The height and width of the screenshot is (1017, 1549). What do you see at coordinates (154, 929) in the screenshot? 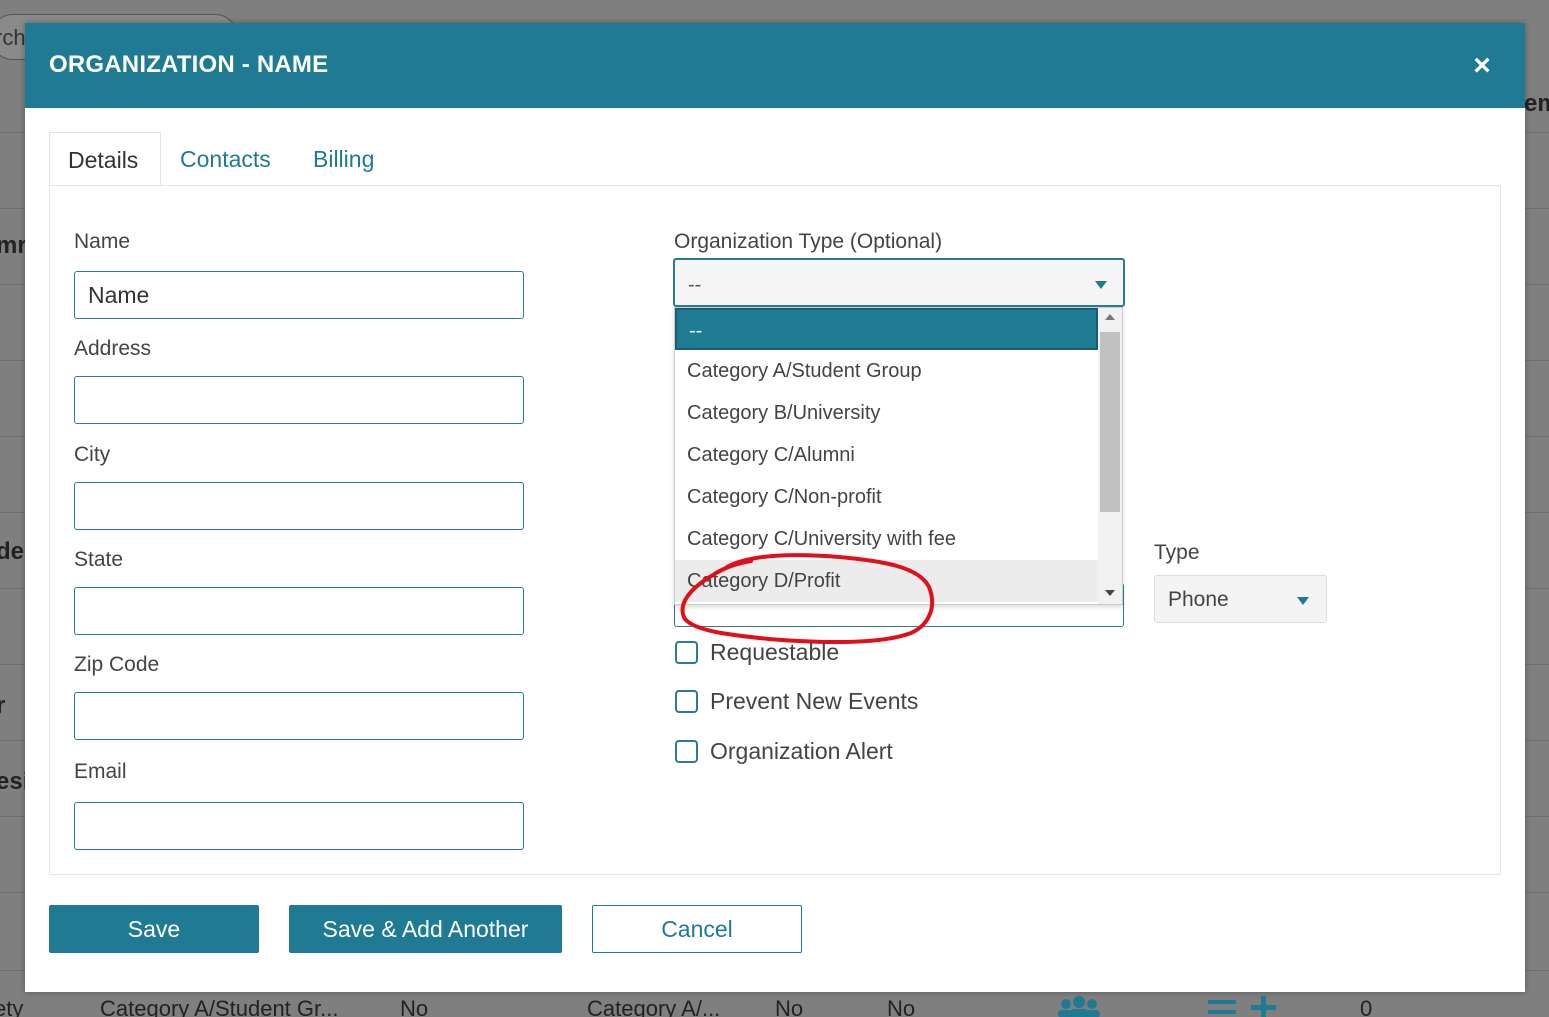
I see `save-button: Save` at bounding box center [154, 929].